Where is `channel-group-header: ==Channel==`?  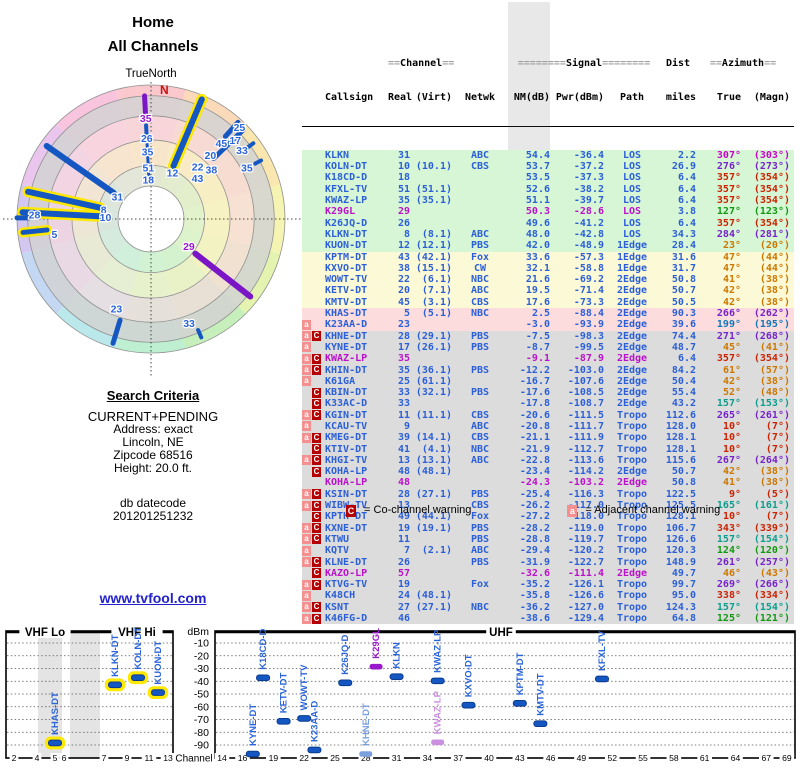 channel-group-header: ==Channel== is located at coordinates (421, 64).